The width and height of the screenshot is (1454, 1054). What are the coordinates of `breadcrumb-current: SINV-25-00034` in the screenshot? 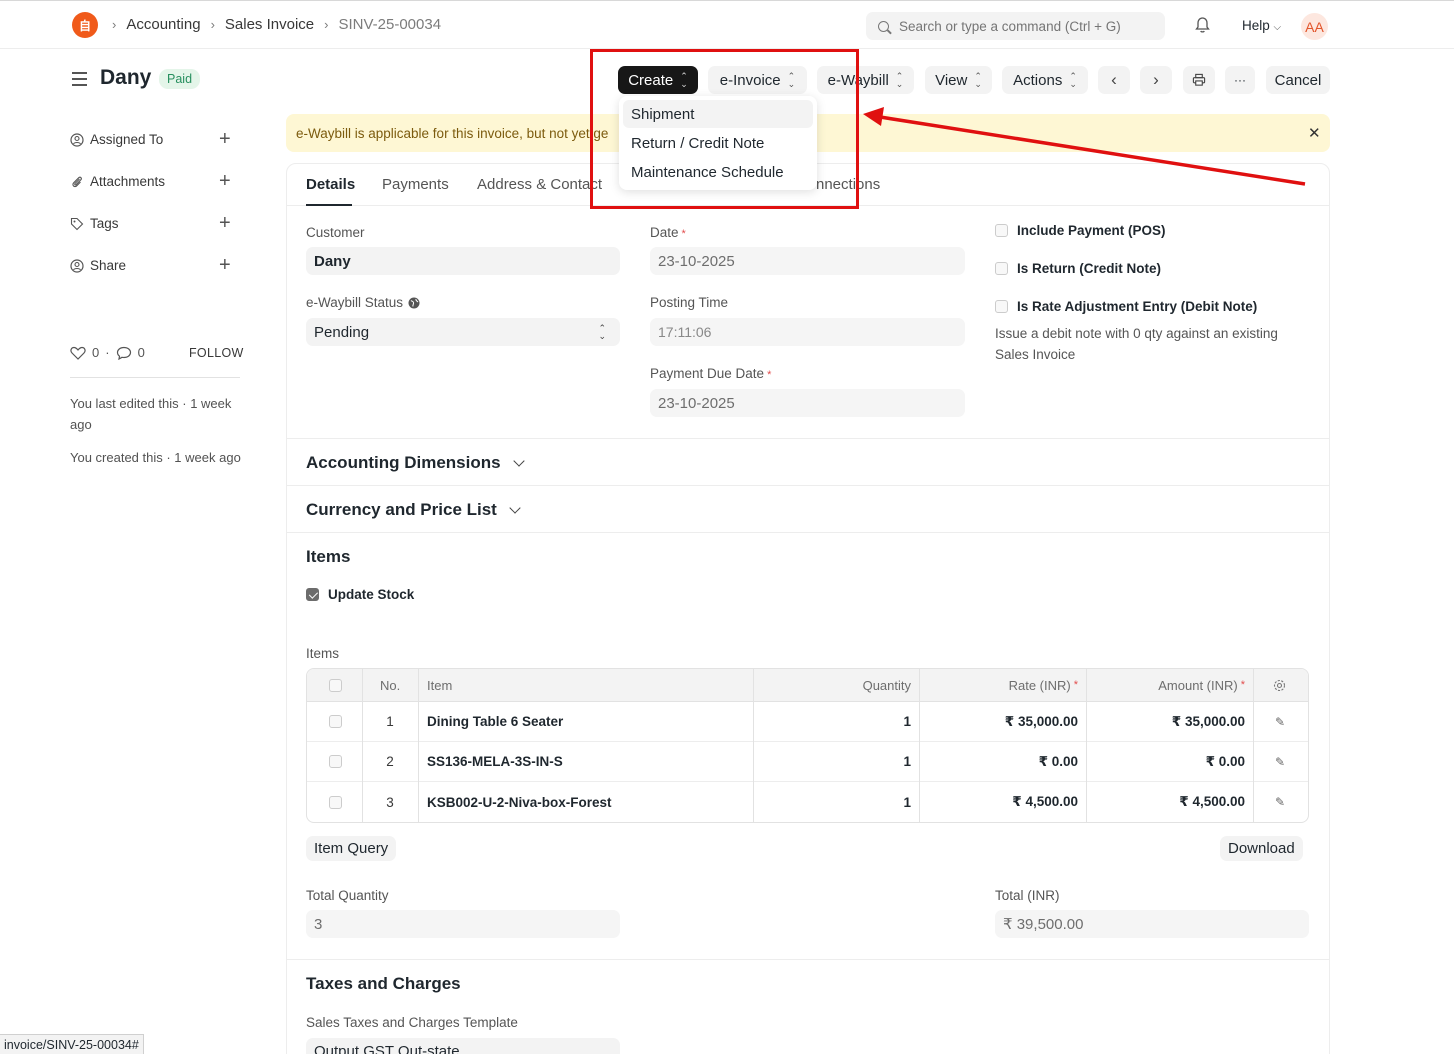 It's located at (390, 24).